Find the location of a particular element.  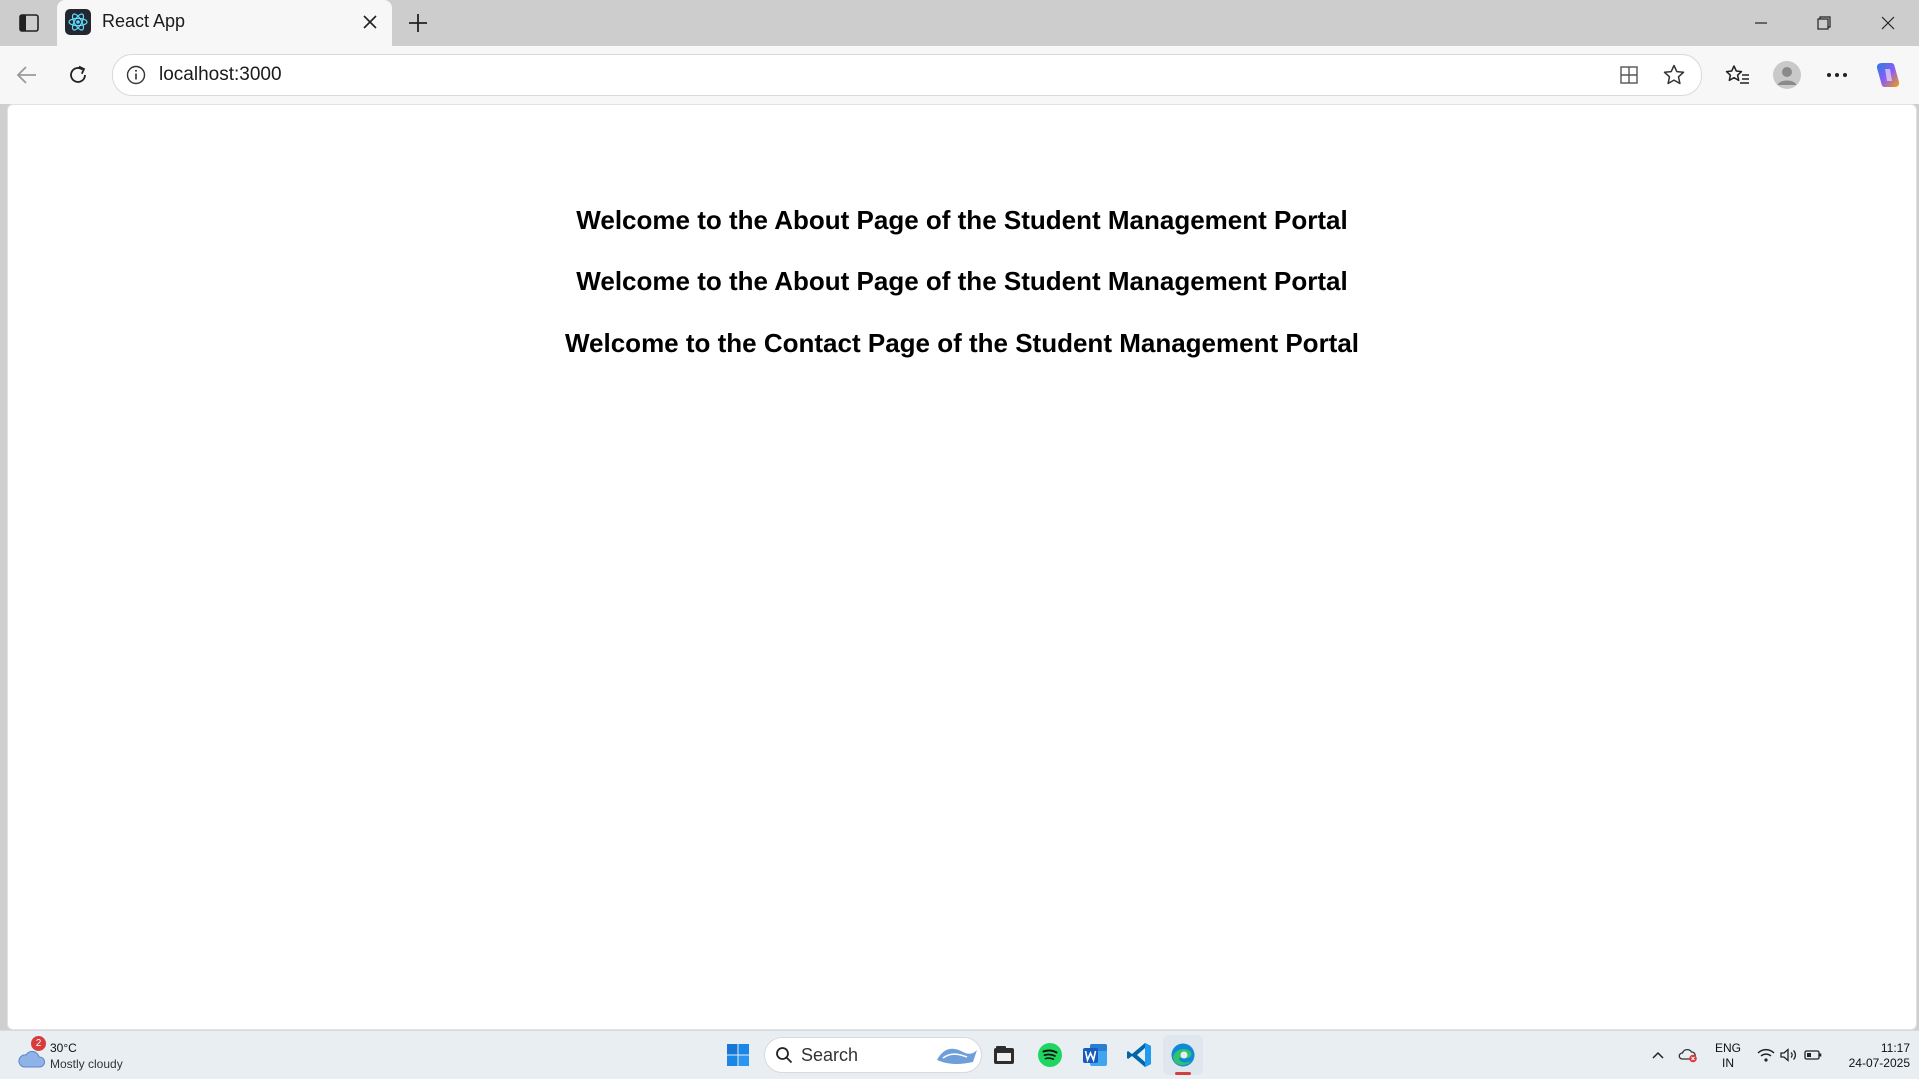

weather-widget: 2 30°C Mostly cloudy is located at coordinates (84, 1055).